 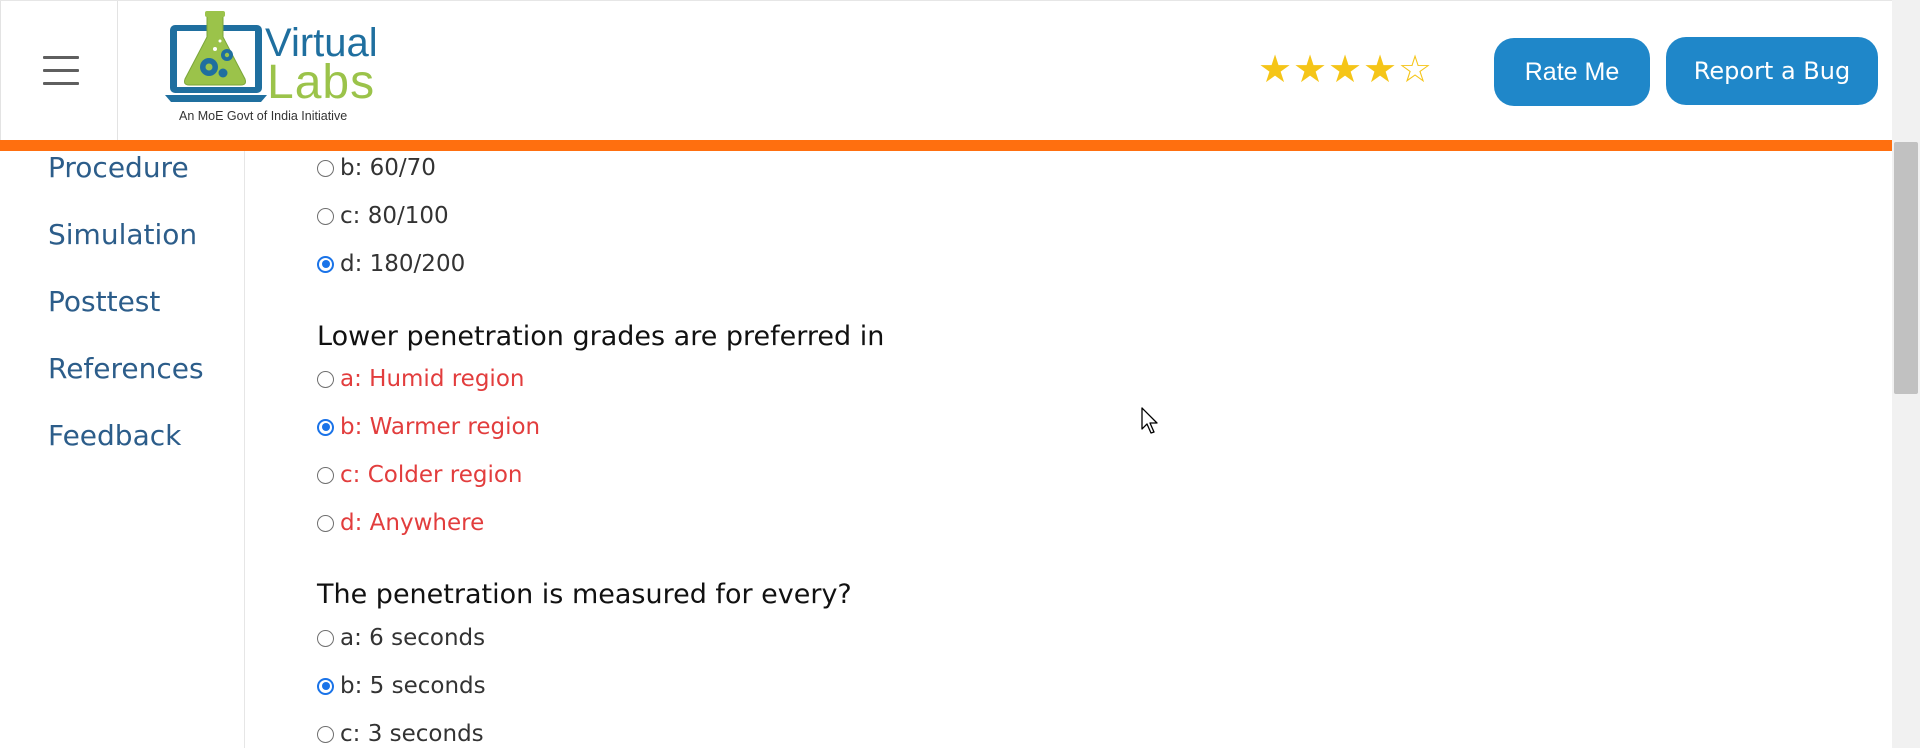 What do you see at coordinates (412, 734) in the screenshot?
I see `option-label: c: 3 seconds` at bounding box center [412, 734].